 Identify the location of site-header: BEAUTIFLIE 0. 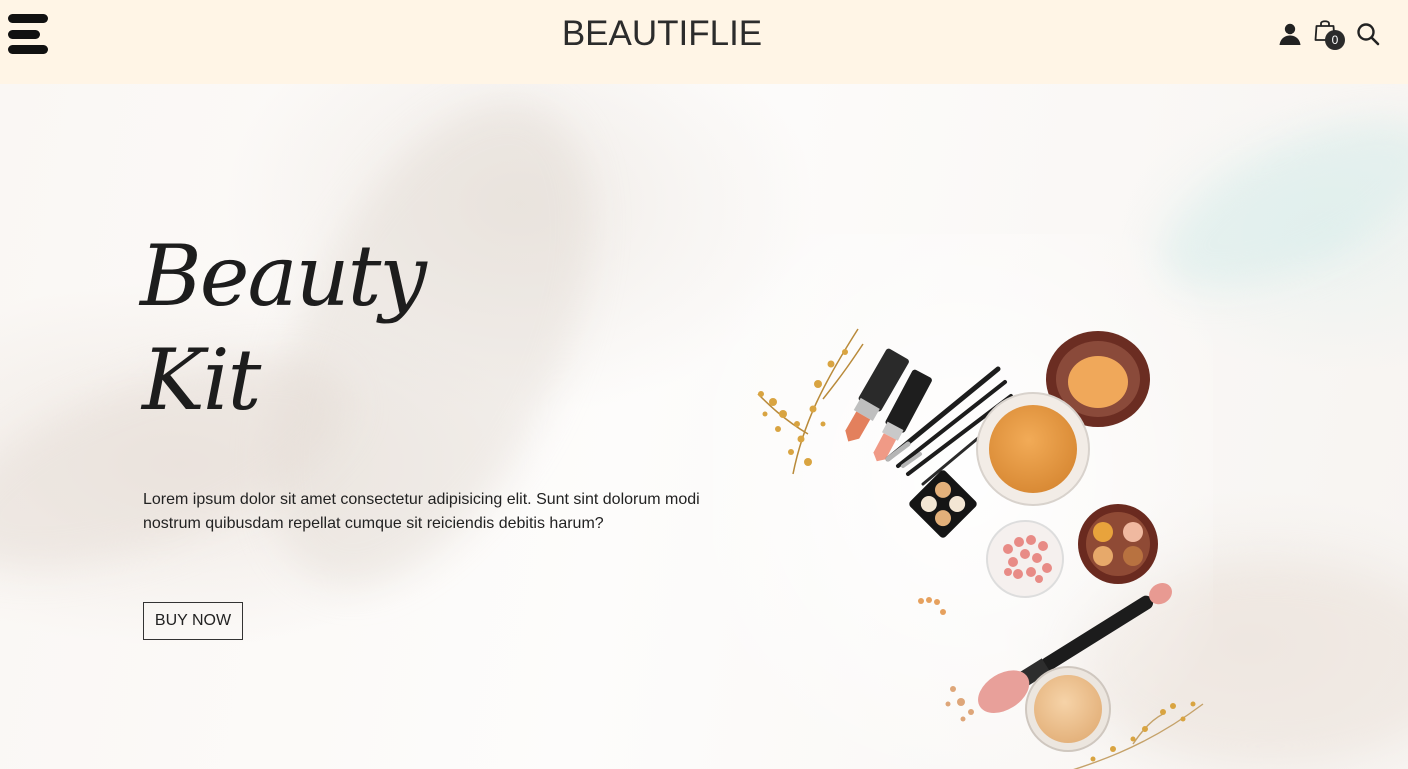
(704, 42).